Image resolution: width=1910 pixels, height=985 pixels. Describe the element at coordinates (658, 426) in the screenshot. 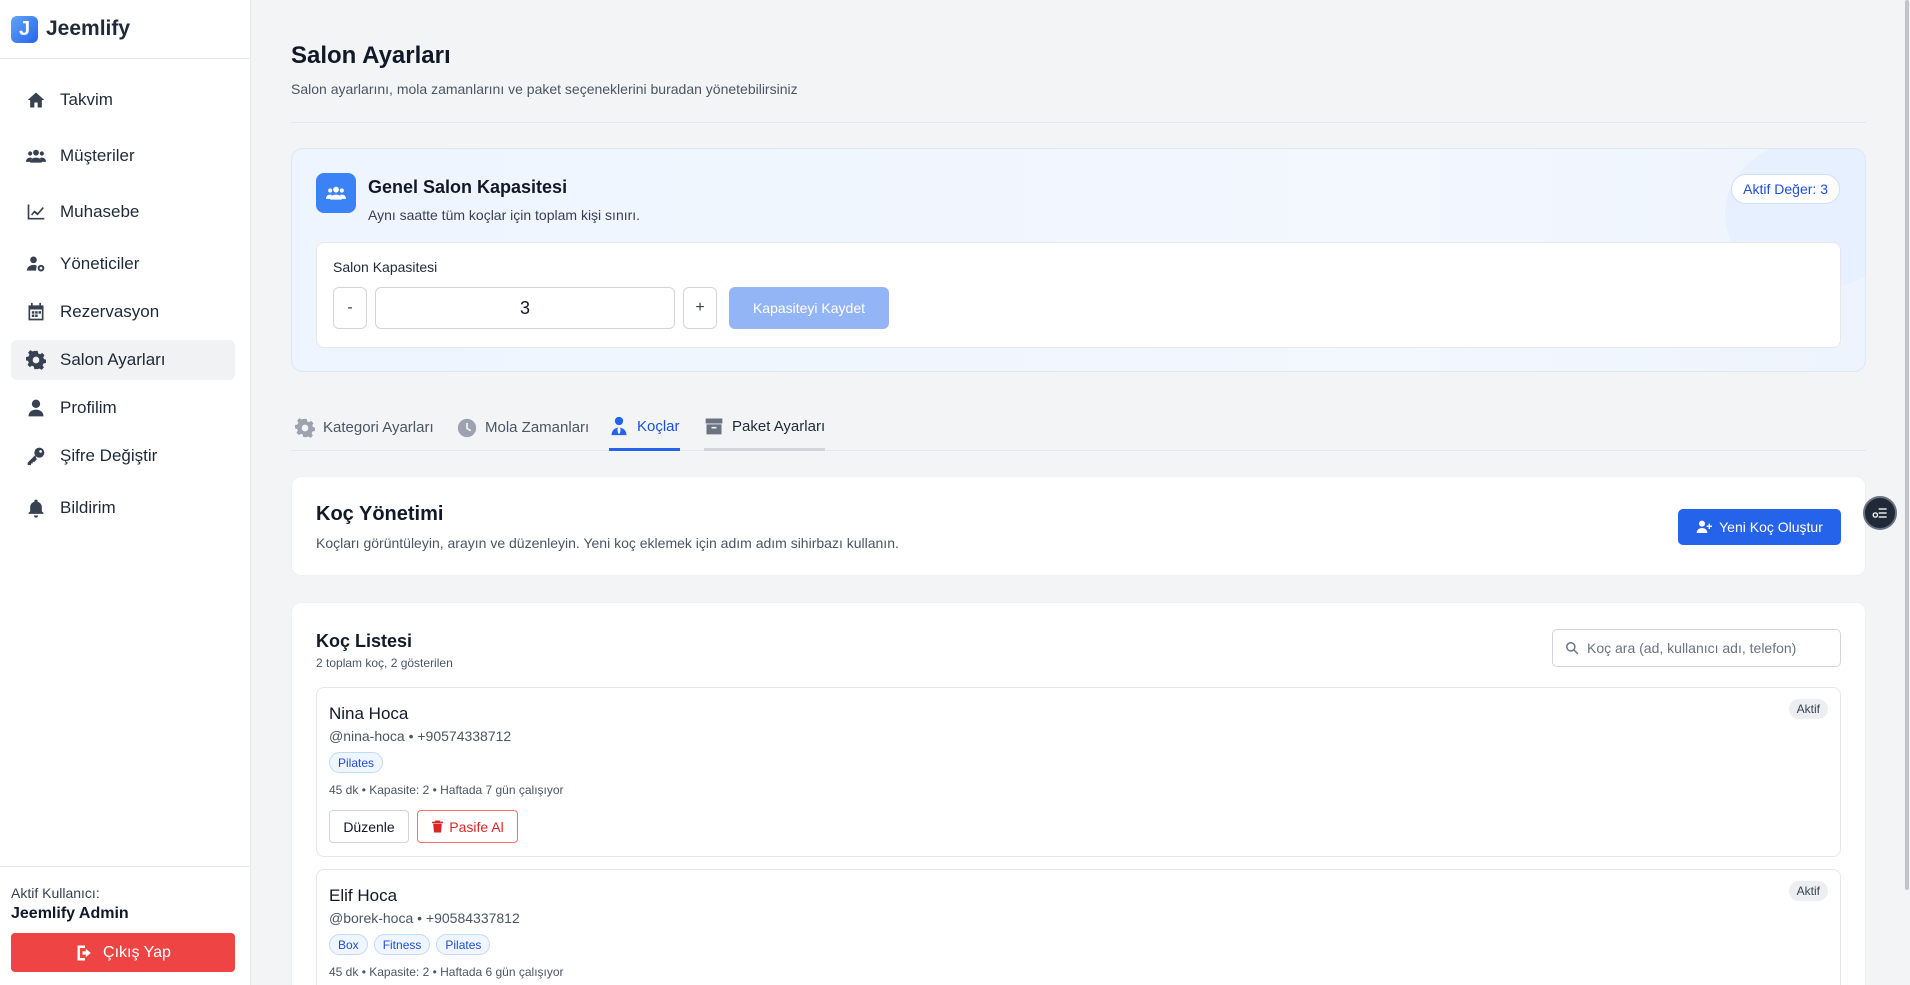

I see `tab-label: Koçlar` at that location.